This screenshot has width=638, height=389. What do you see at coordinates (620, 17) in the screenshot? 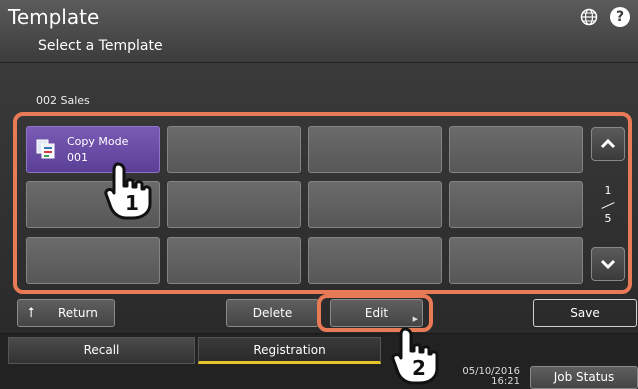
I see `help-icon: ?` at bounding box center [620, 17].